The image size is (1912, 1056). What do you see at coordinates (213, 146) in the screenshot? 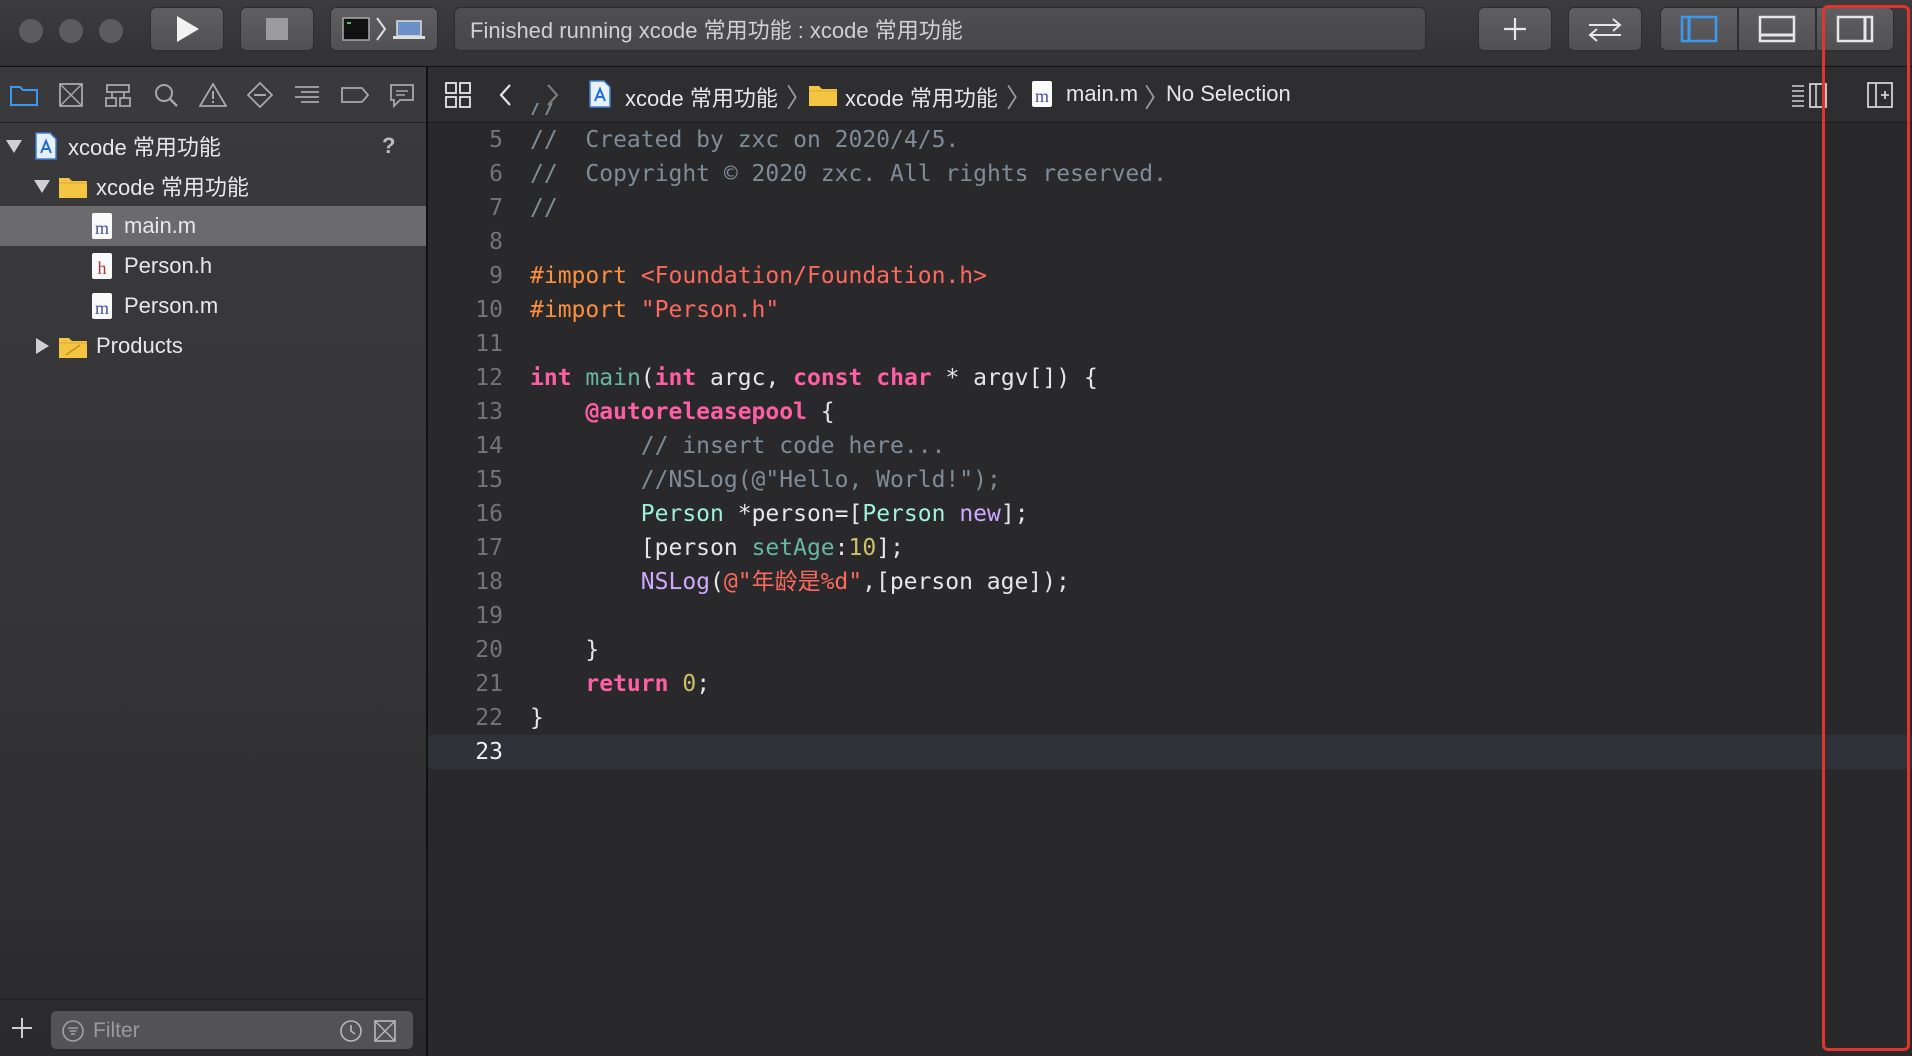
I see `tree-item-project: xcode 常用功能 ?` at bounding box center [213, 146].